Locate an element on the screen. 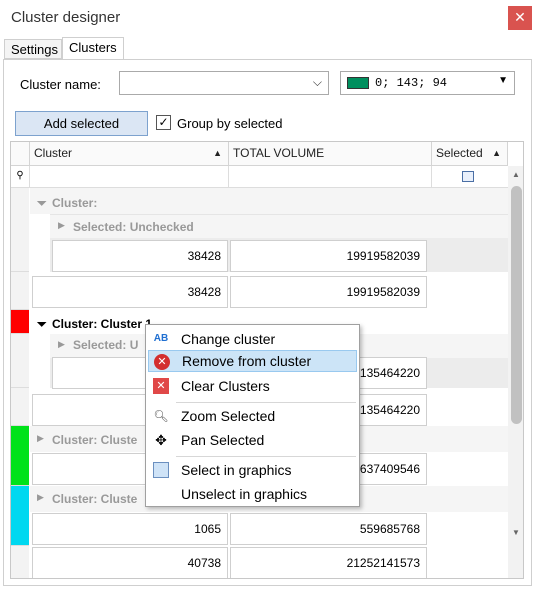 The height and width of the screenshot is (589, 535). pan-icon: ✥ is located at coordinates (161, 440).